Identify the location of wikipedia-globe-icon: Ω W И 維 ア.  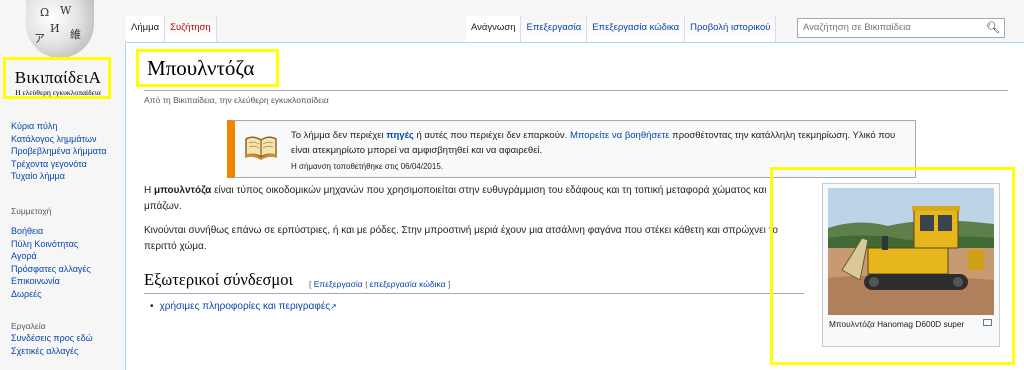
(60, 29).